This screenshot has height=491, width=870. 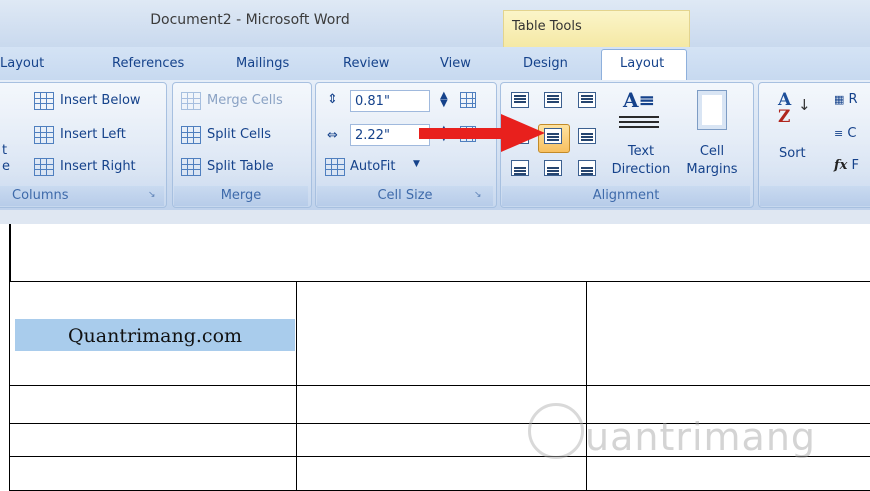 I want to click on insert-below-icon, so click(x=44, y=101).